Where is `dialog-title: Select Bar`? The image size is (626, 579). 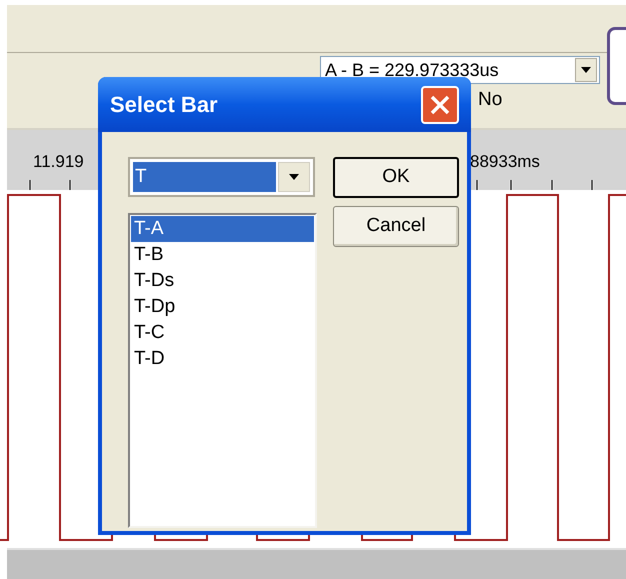 dialog-title: Select Bar is located at coordinates (164, 105).